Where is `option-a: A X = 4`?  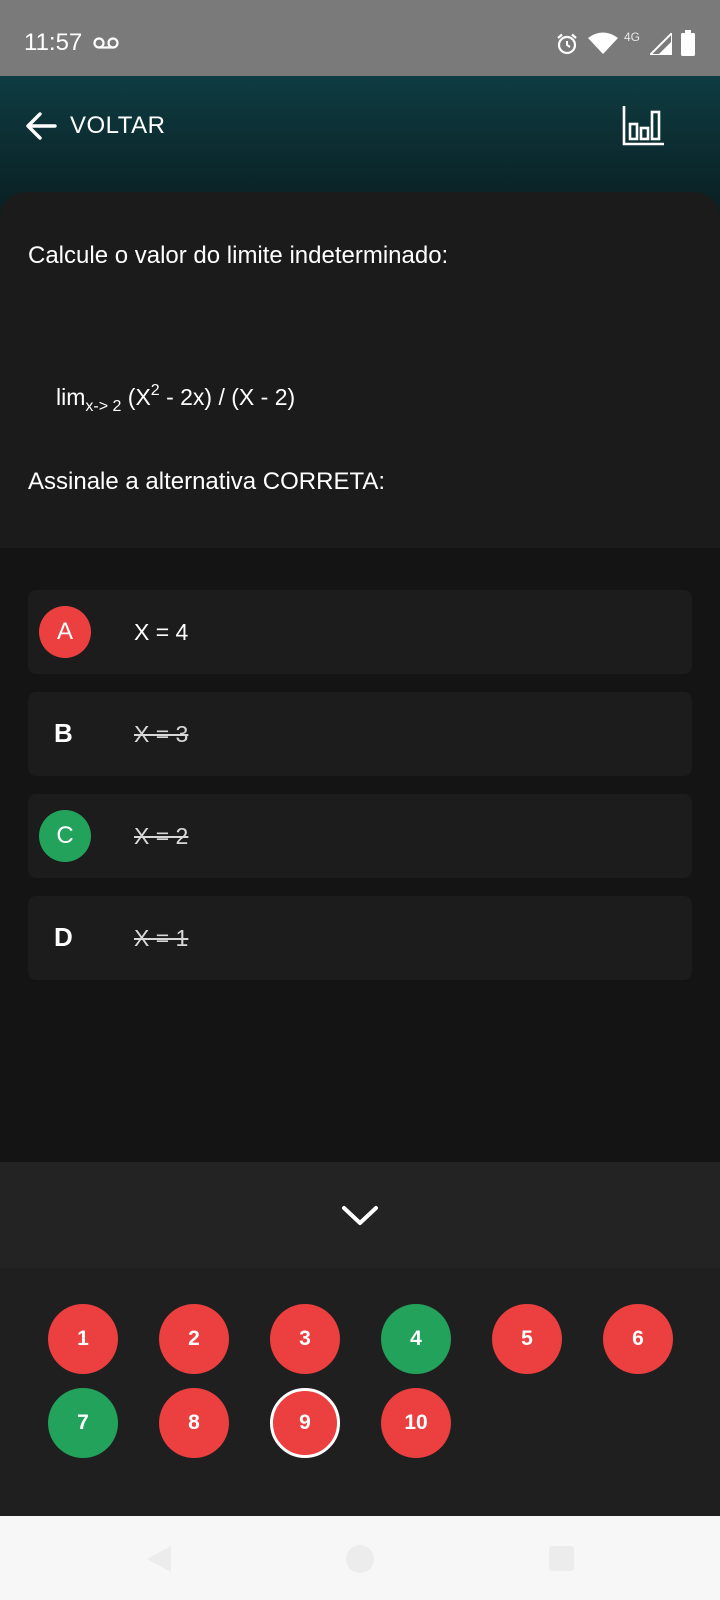 option-a: A X = 4 is located at coordinates (360, 632).